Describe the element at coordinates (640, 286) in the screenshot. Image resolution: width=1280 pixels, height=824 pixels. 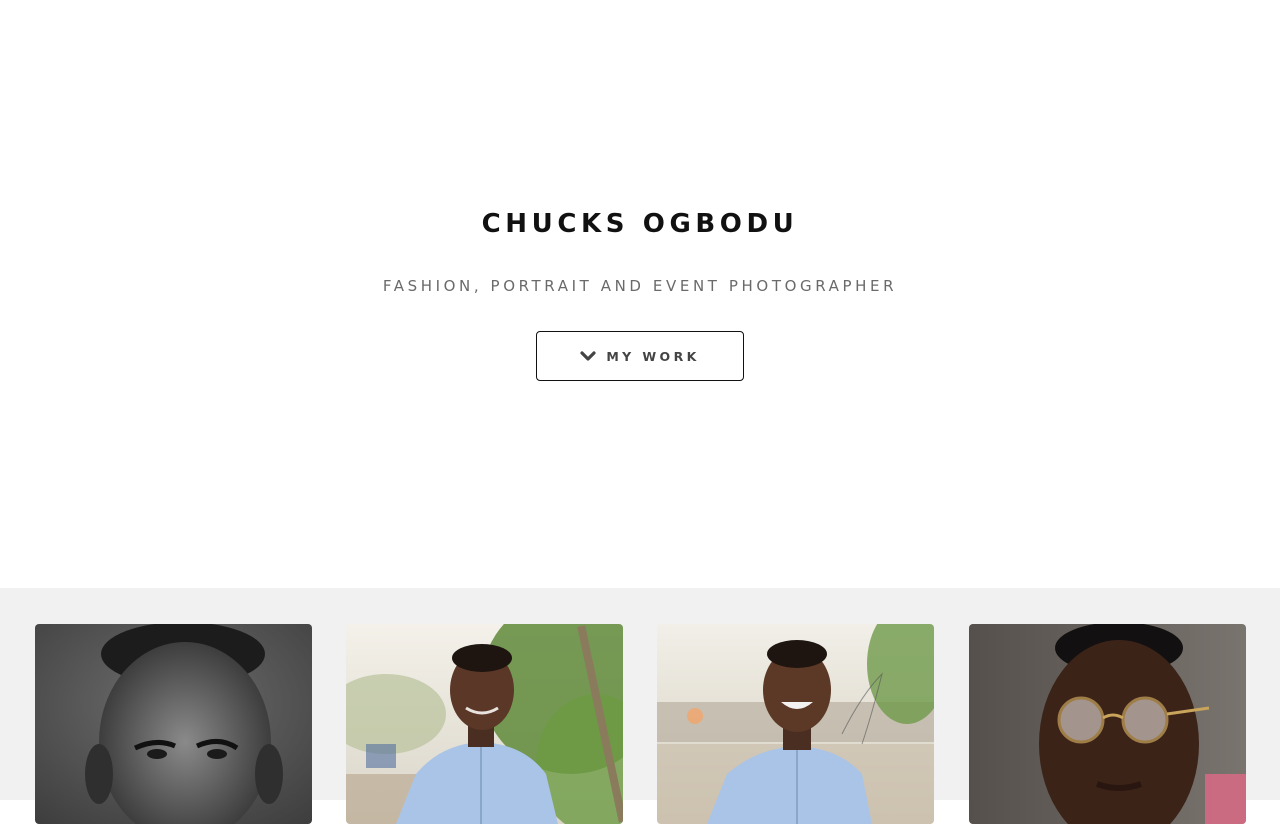
I see `site-subtitle: FASHION, PORTRAIT AND EVENT PHOTOGRAPHER` at that location.